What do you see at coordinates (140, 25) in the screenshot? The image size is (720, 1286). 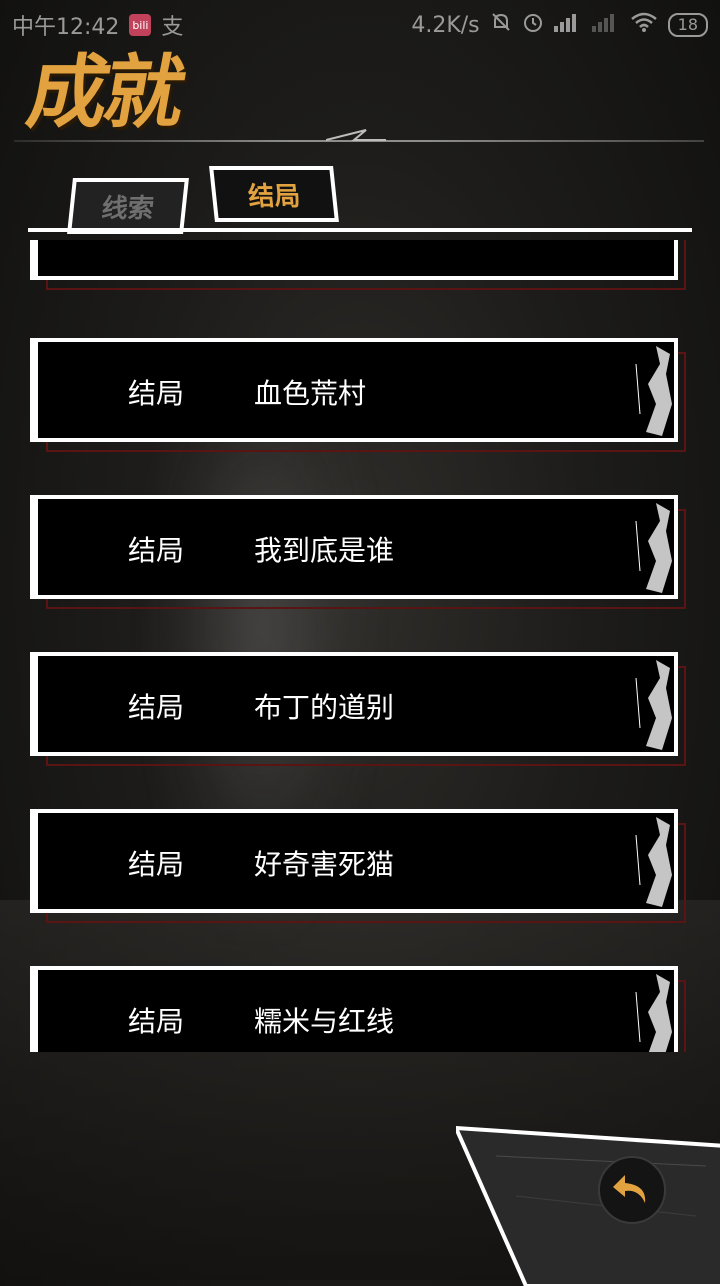 I see `bilibili-icon: bili` at bounding box center [140, 25].